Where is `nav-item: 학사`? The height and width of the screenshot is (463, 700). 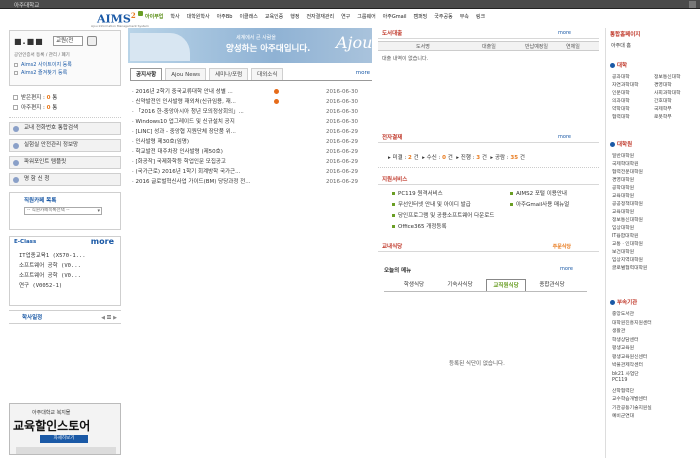
nav-item: 학사 is located at coordinates (174, 17).